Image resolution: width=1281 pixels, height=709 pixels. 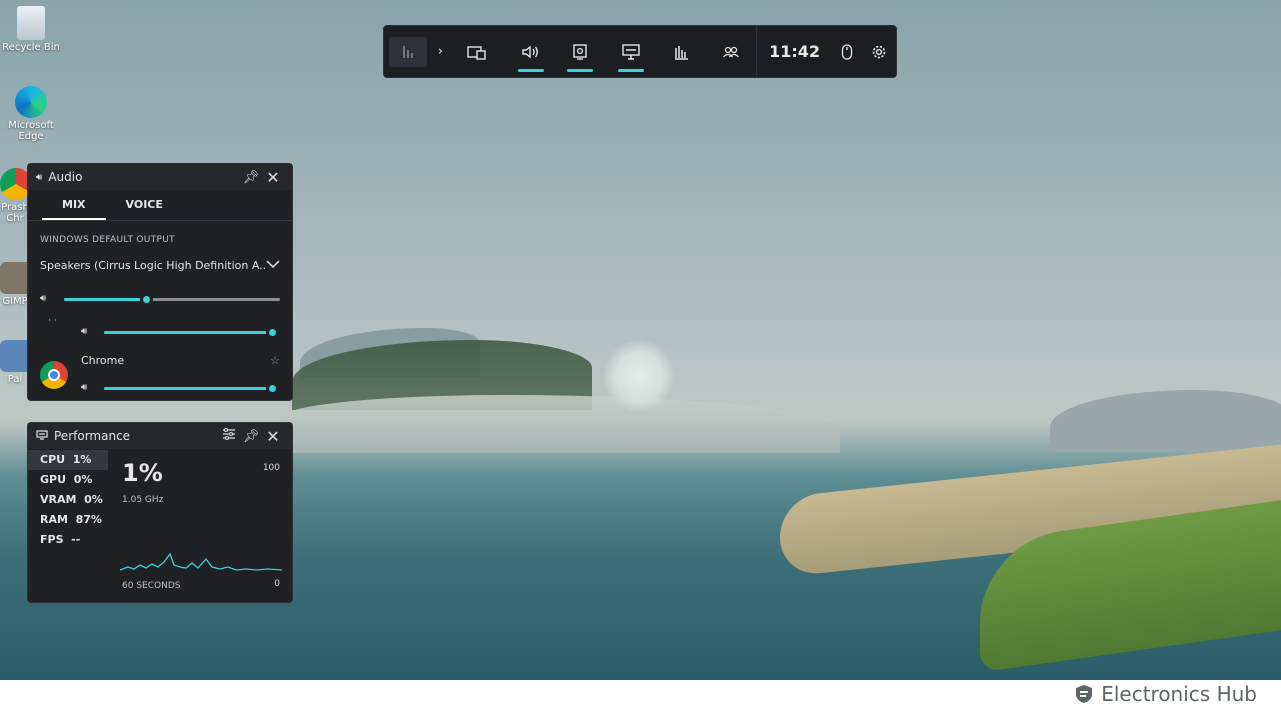 I want to click on section-label: WINDOWS DEFAULT OUTPUT, so click(x=107, y=240).